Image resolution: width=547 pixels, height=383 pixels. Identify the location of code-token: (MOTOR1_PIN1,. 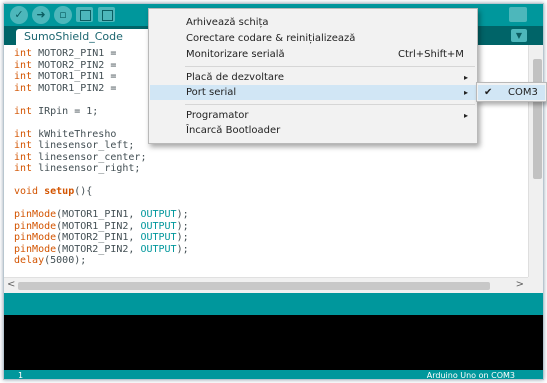
(98, 214).